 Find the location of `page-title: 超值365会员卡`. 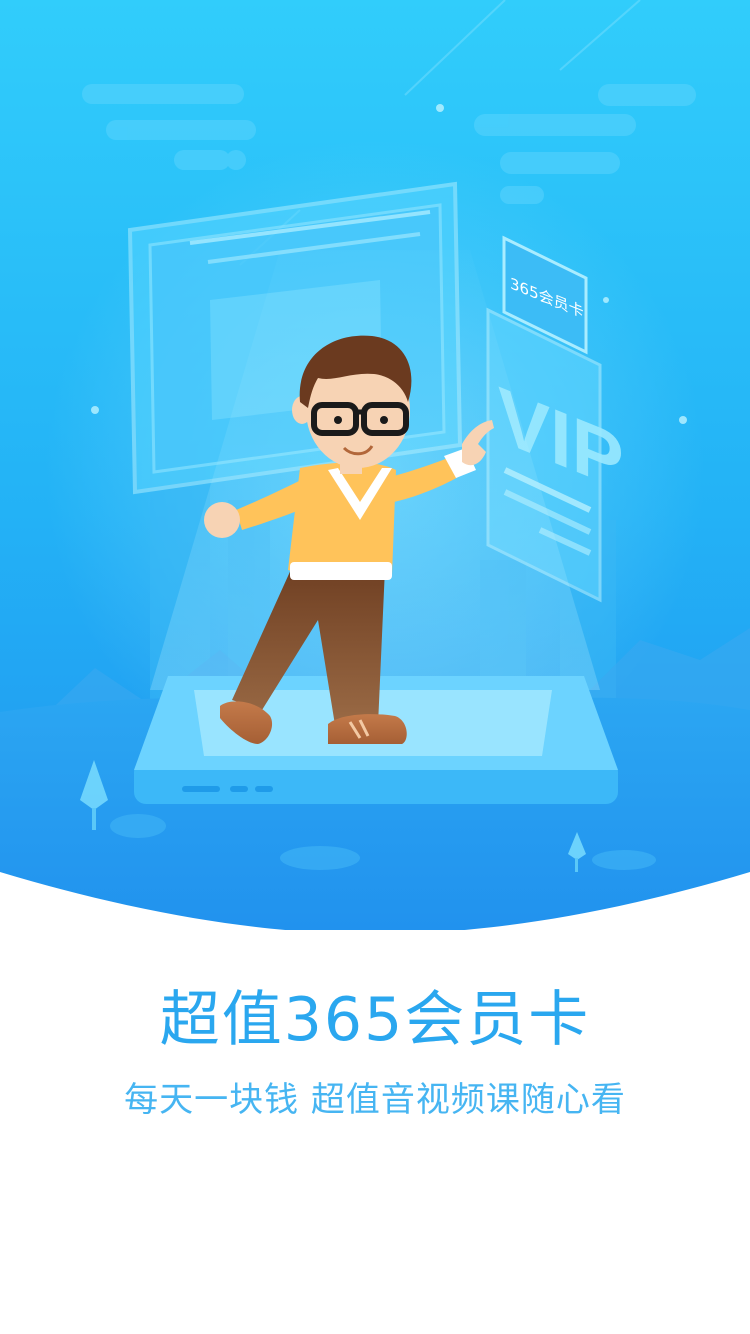

page-title: 超值365会员卡 is located at coordinates (375, 1020).